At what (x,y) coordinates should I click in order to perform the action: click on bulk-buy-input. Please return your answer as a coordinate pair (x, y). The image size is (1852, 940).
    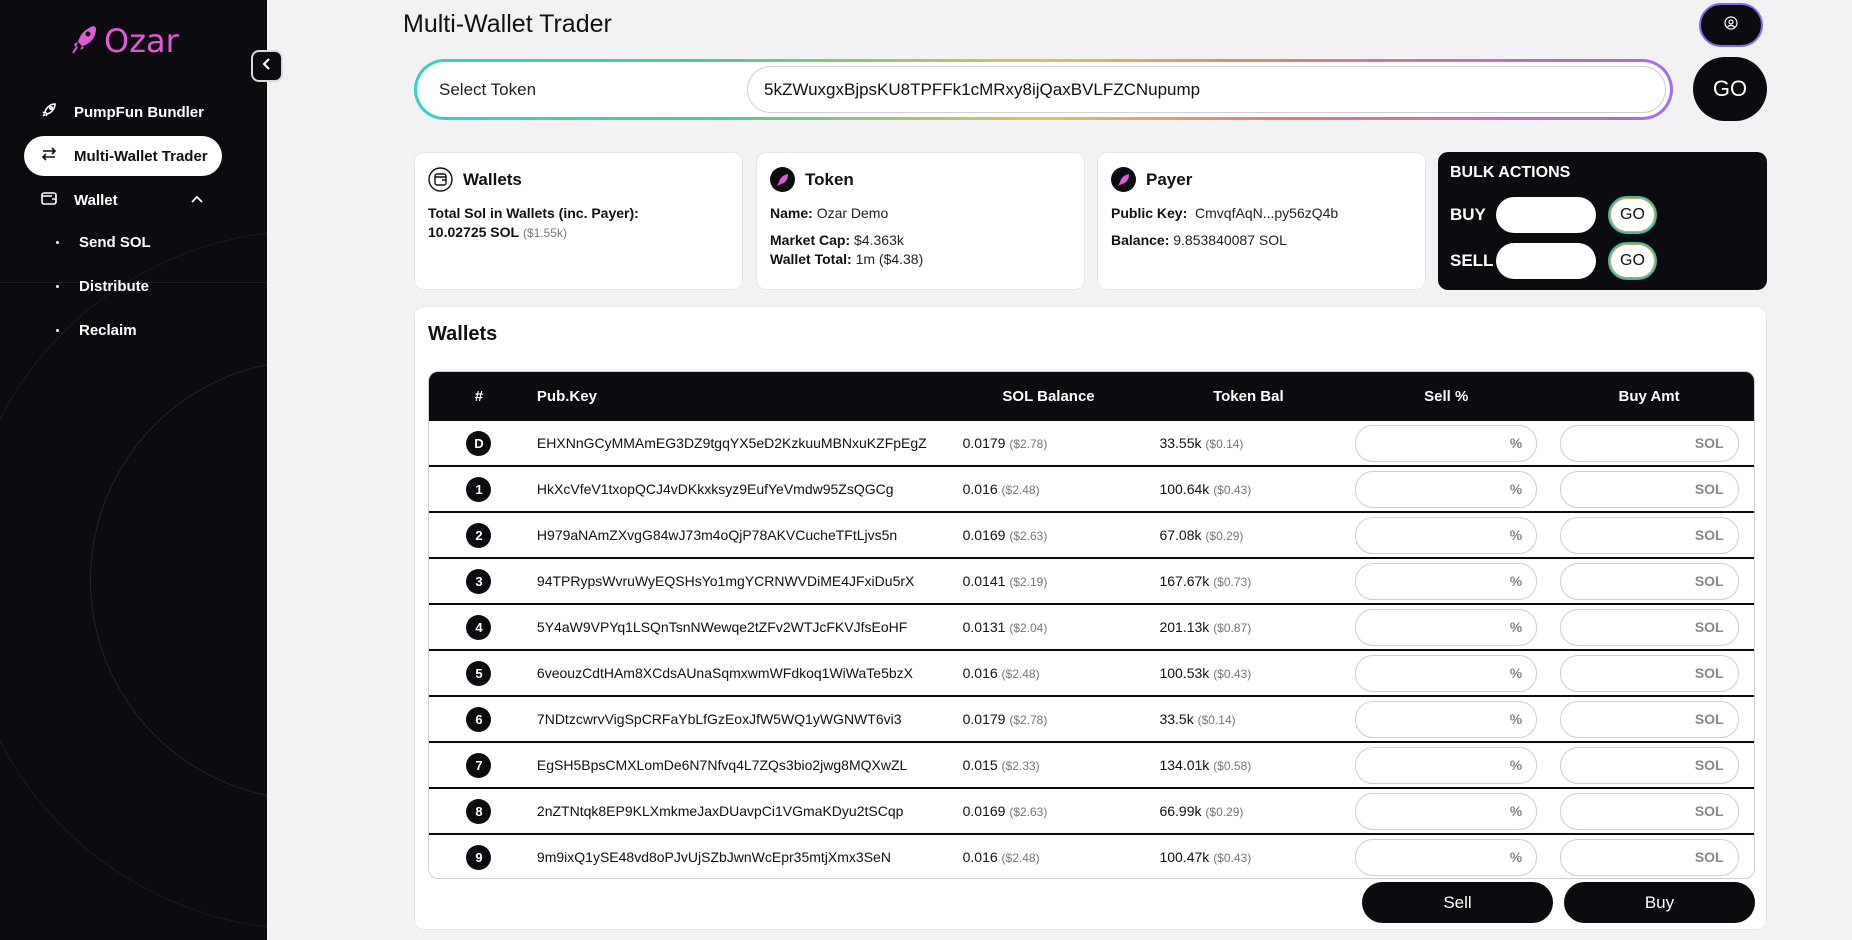
    Looking at the image, I should click on (1546, 215).